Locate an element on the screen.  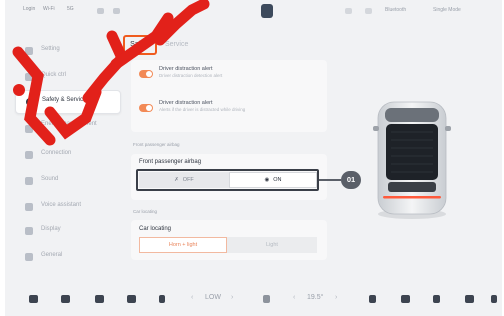
brand-logo is located at coordinates (267, 11).